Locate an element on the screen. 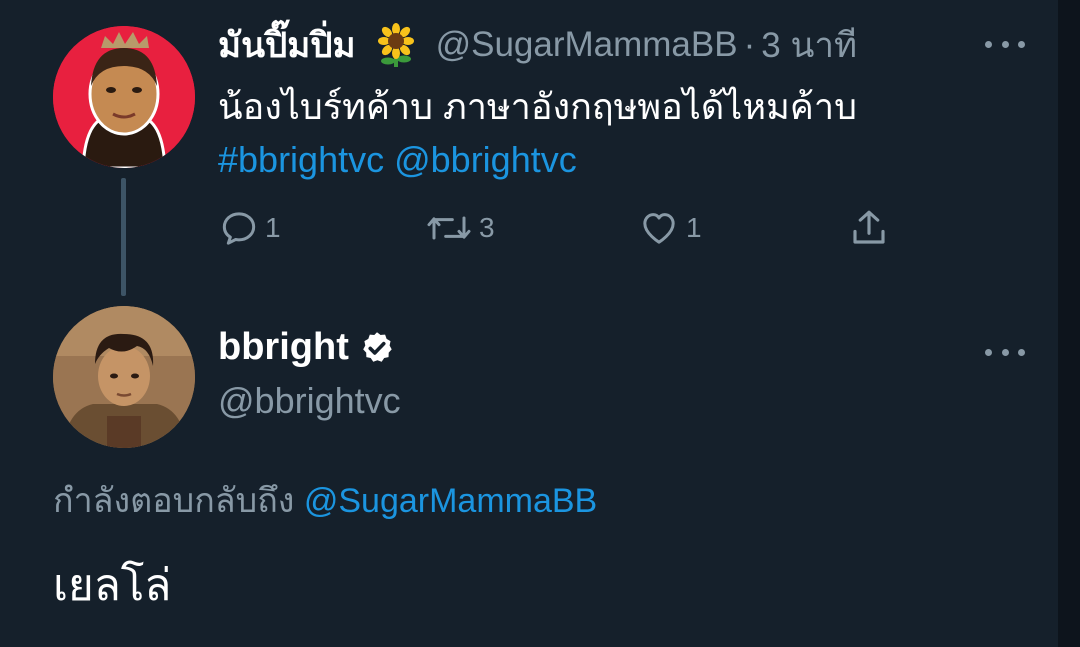 The height and width of the screenshot is (647, 1080). share-icon is located at coordinates (869, 227).